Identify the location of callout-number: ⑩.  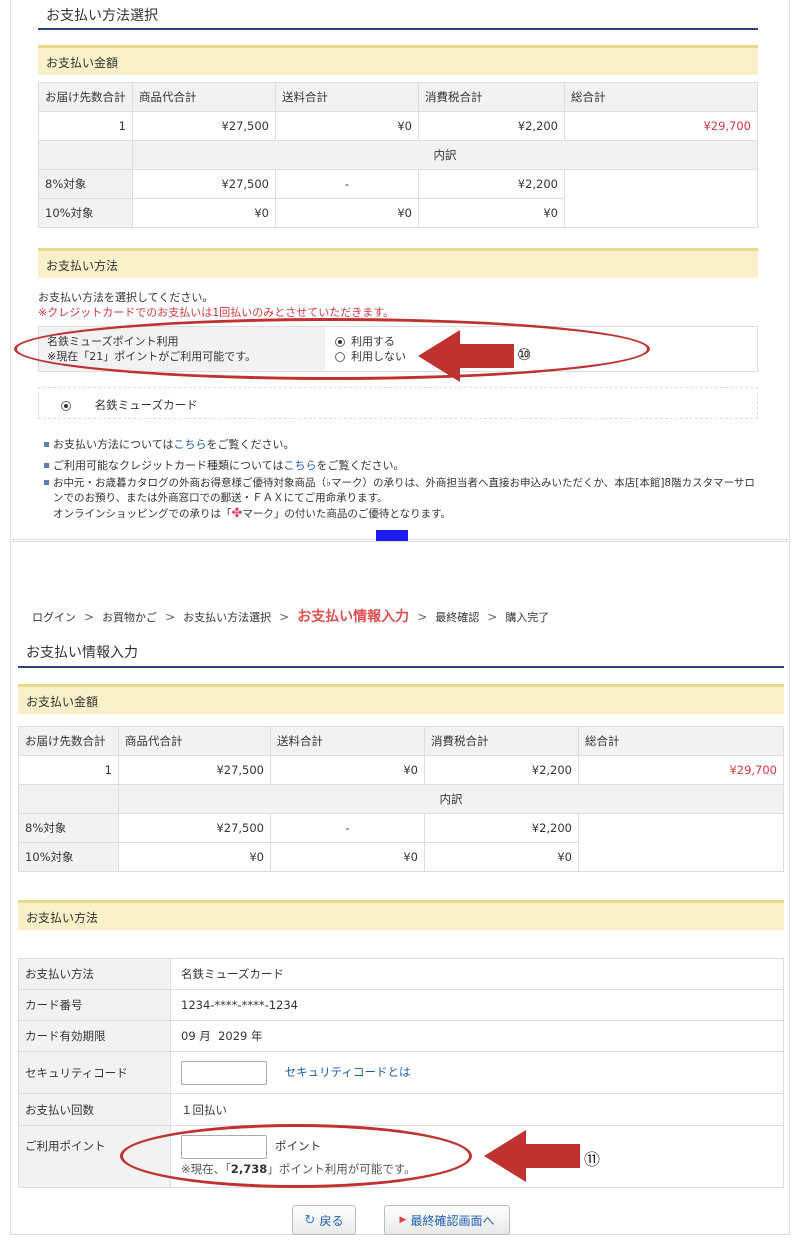
(524, 354).